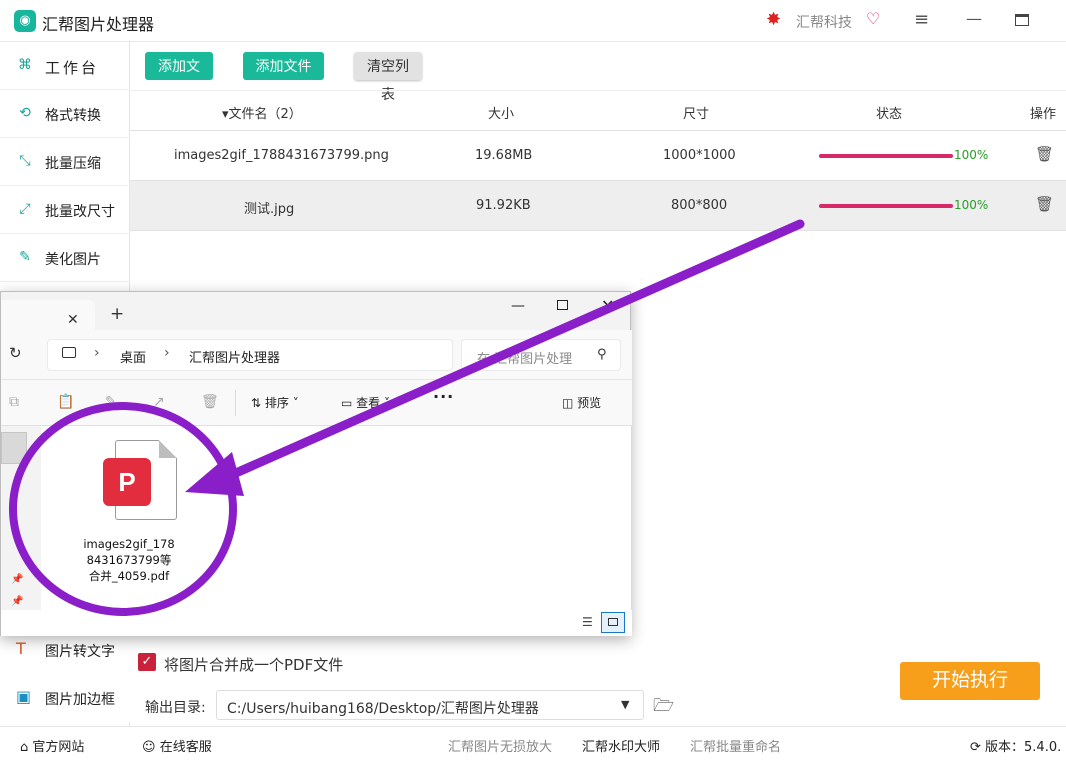  I want to click on sidebar-item-format-convert: ⟲ 格式转换, so click(65, 114).